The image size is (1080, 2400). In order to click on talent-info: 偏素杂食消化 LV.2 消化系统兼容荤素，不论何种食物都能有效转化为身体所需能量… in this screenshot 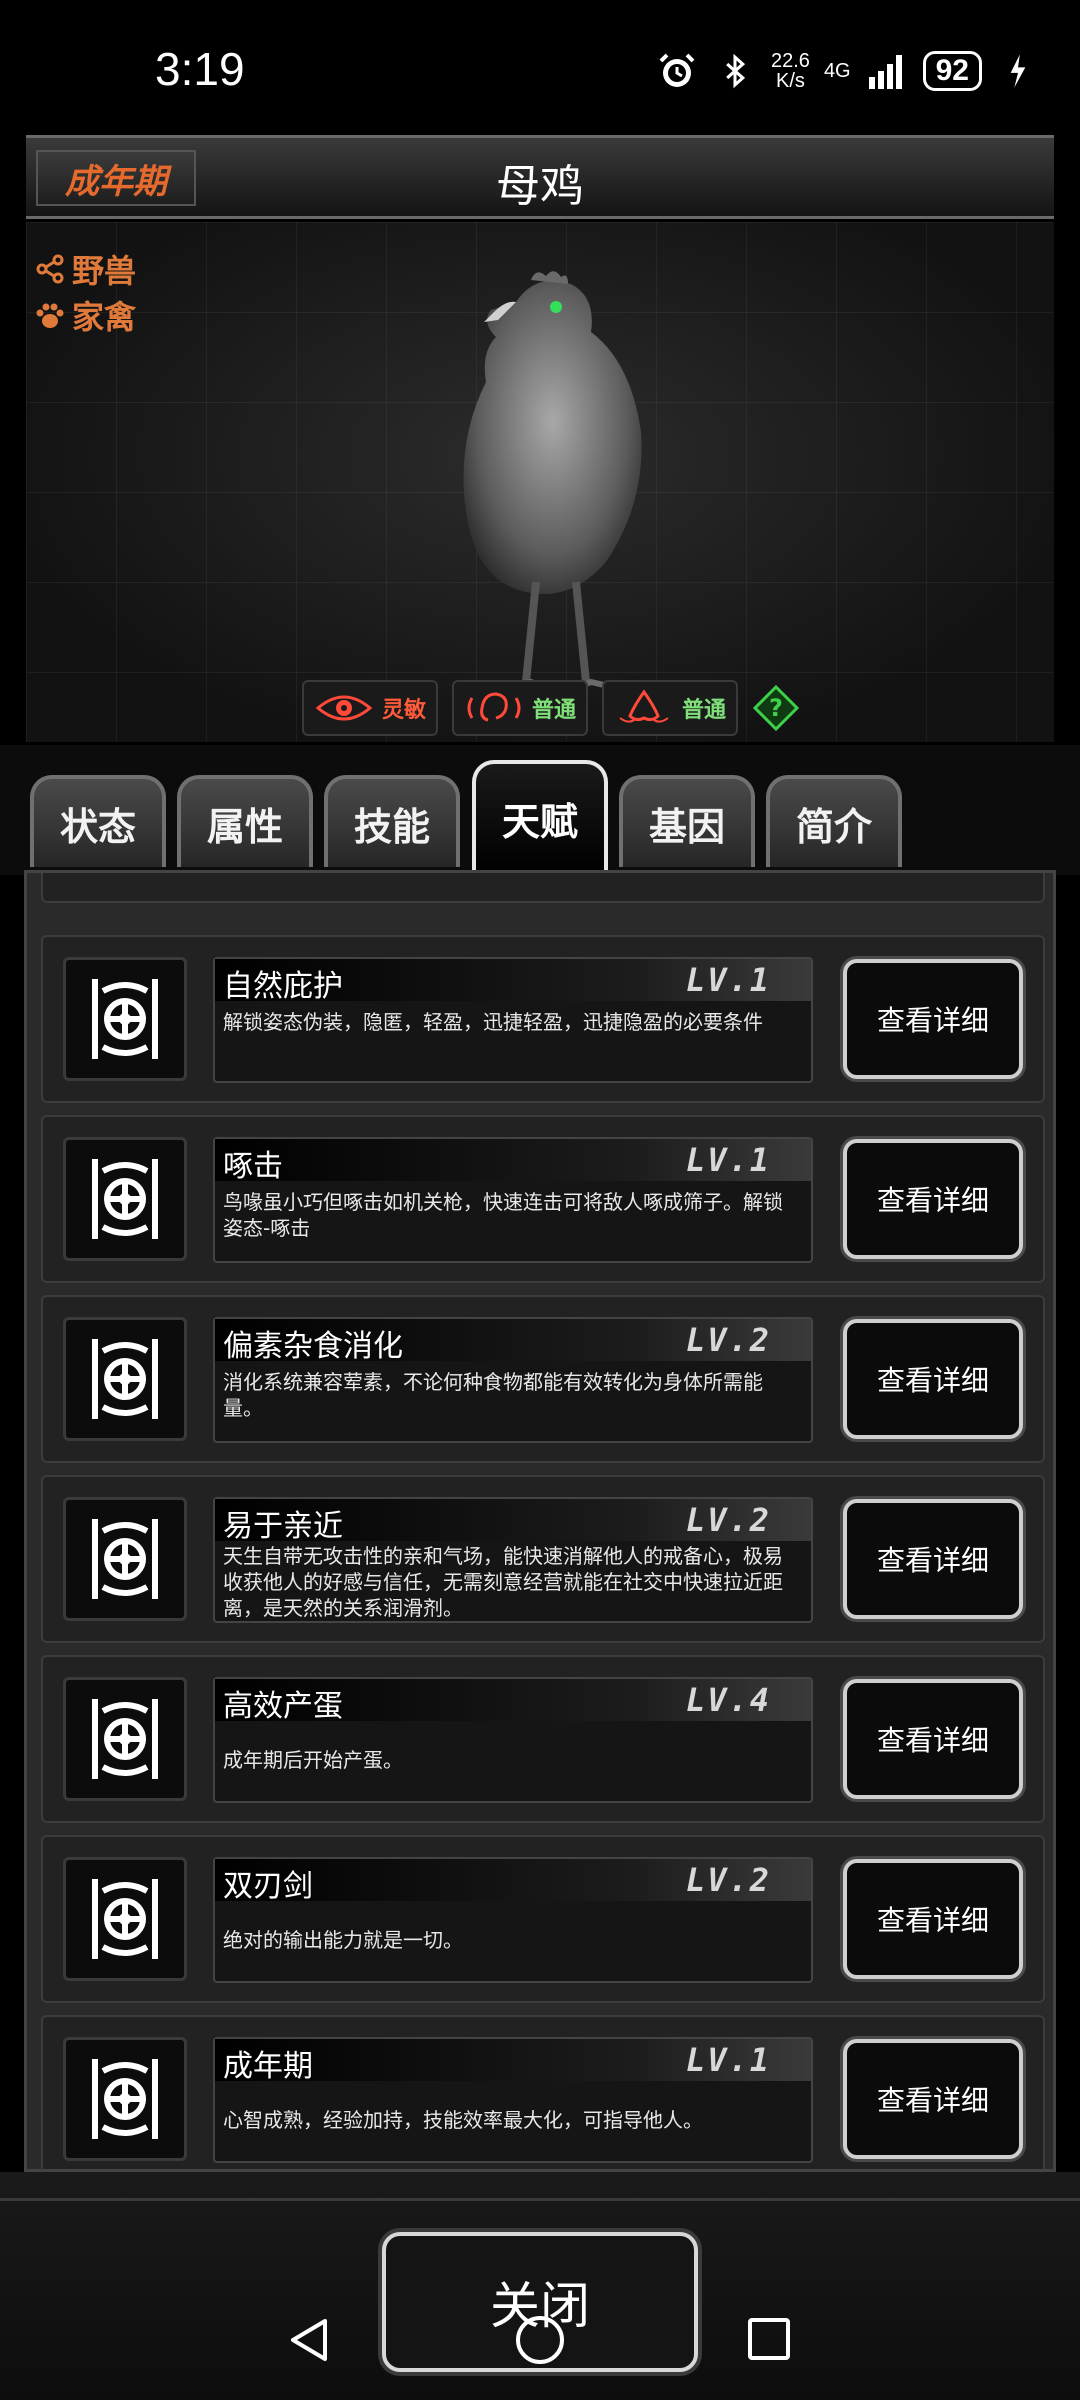, I will do `click(513, 1380)`.